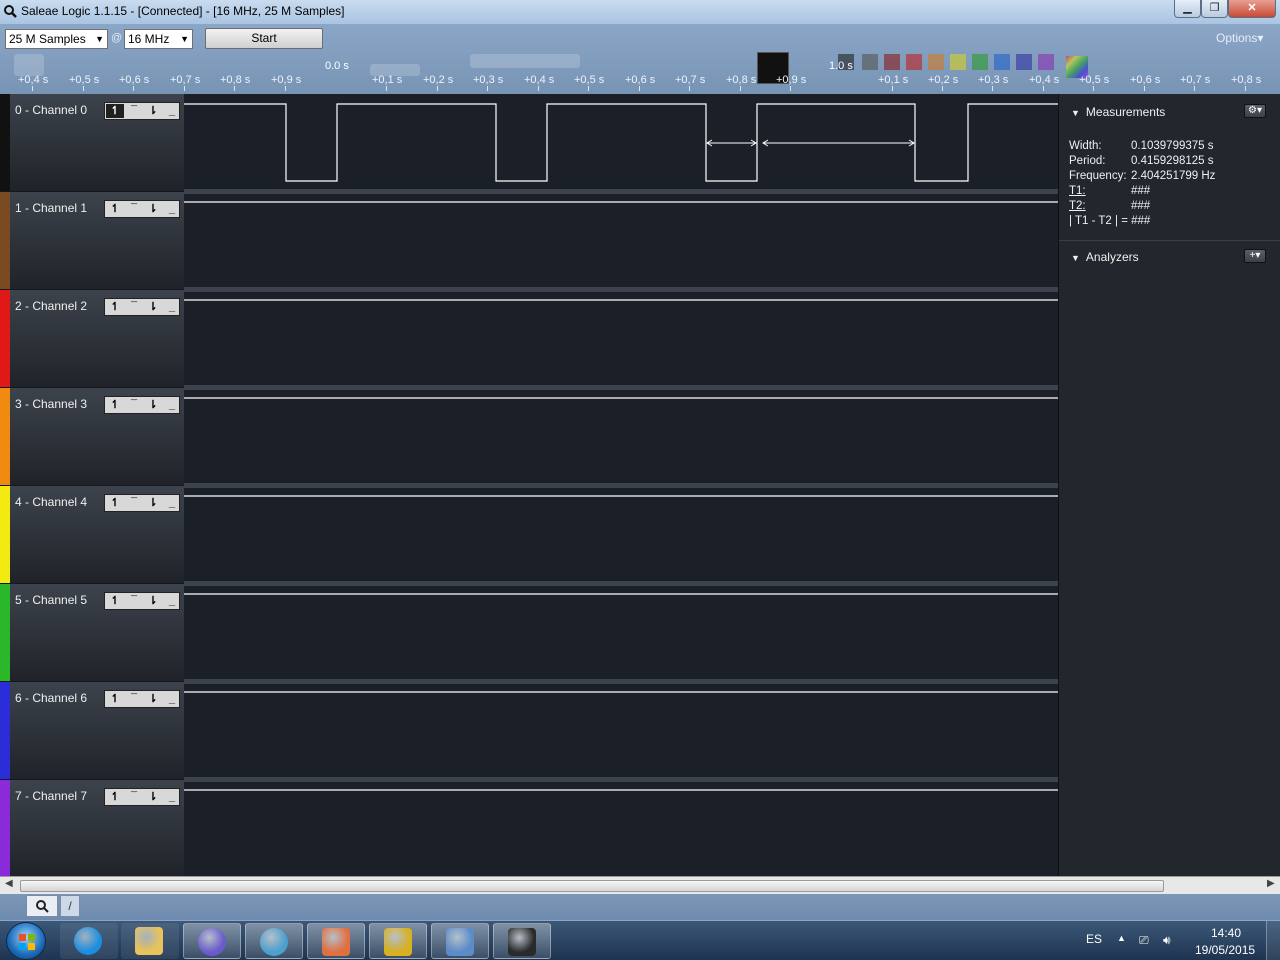  I want to click on maximize-button: ❐, so click(1214, 9).